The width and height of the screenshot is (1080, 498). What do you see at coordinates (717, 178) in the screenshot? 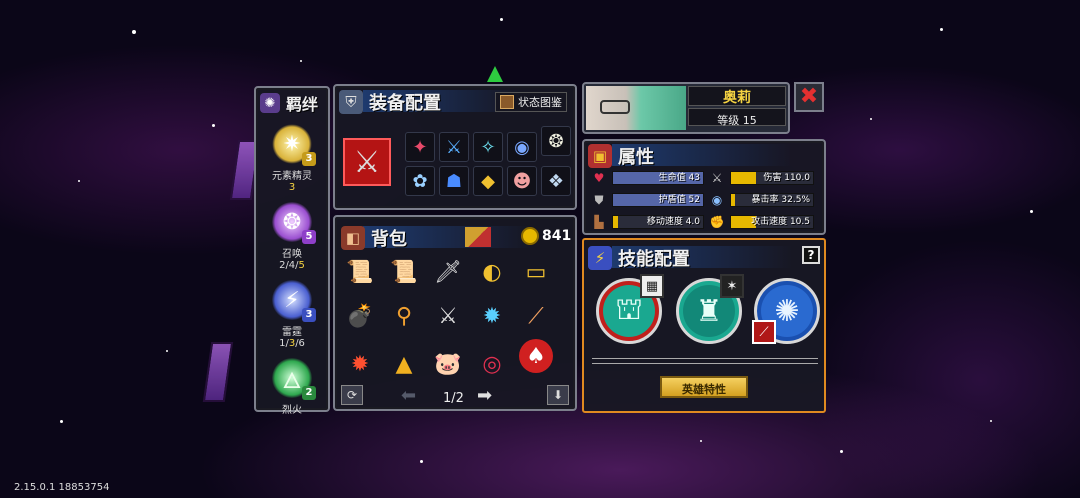
I see `sword-icon: ⚔` at bounding box center [717, 178].